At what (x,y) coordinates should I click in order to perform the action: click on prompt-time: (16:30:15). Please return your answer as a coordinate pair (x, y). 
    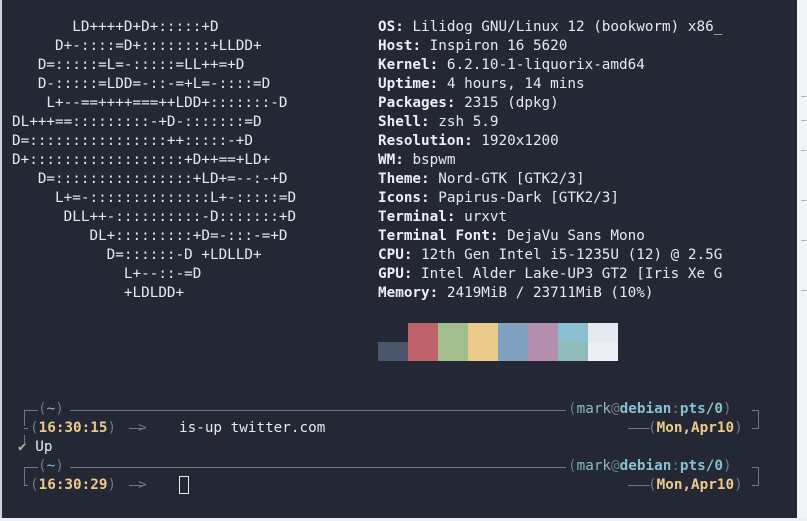
    Looking at the image, I should click on (73, 428).